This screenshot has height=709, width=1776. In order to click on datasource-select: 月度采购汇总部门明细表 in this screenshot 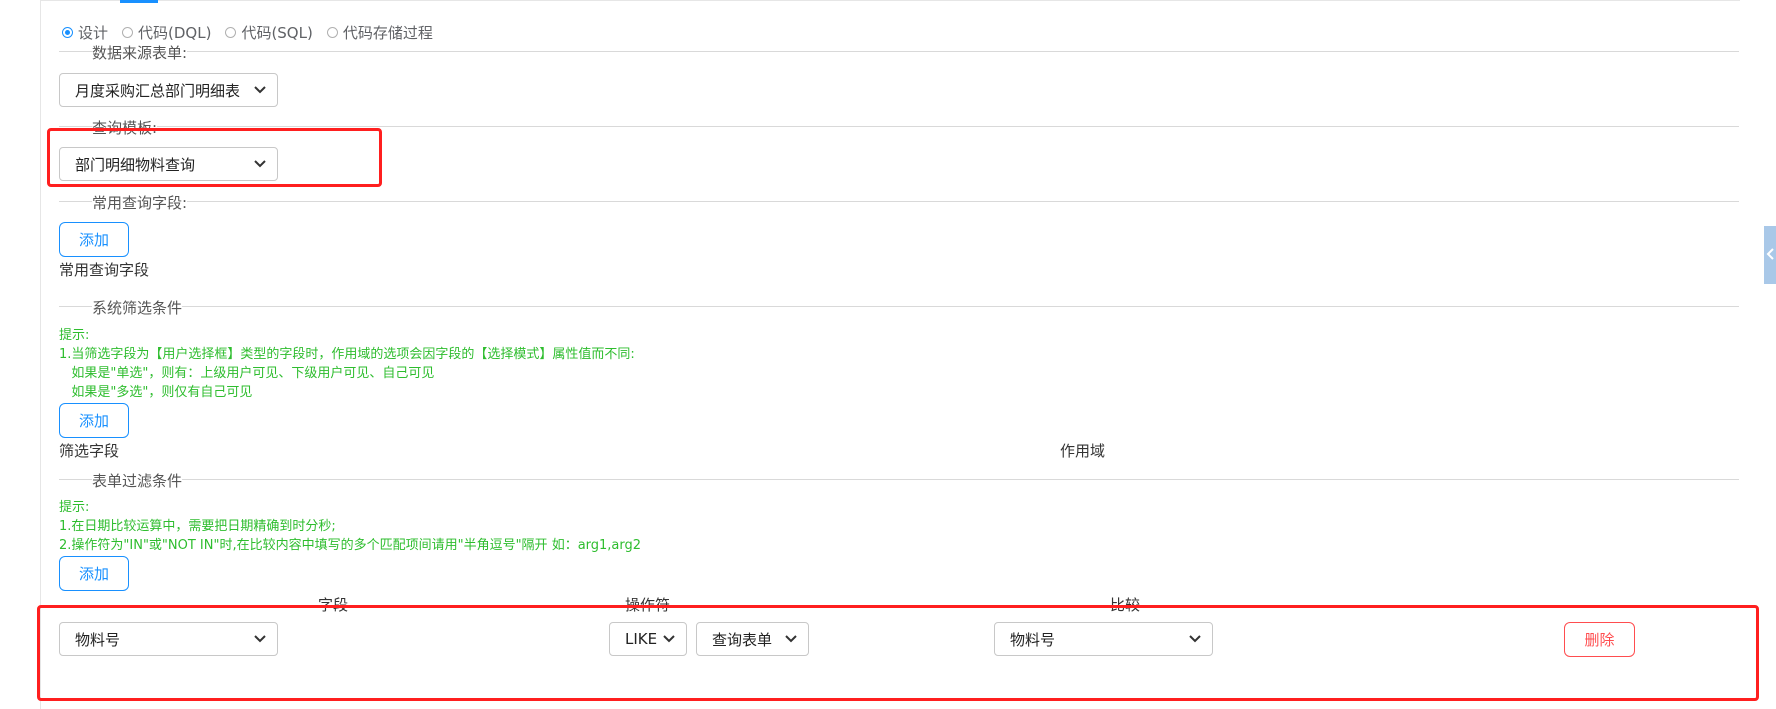, I will do `click(168, 90)`.